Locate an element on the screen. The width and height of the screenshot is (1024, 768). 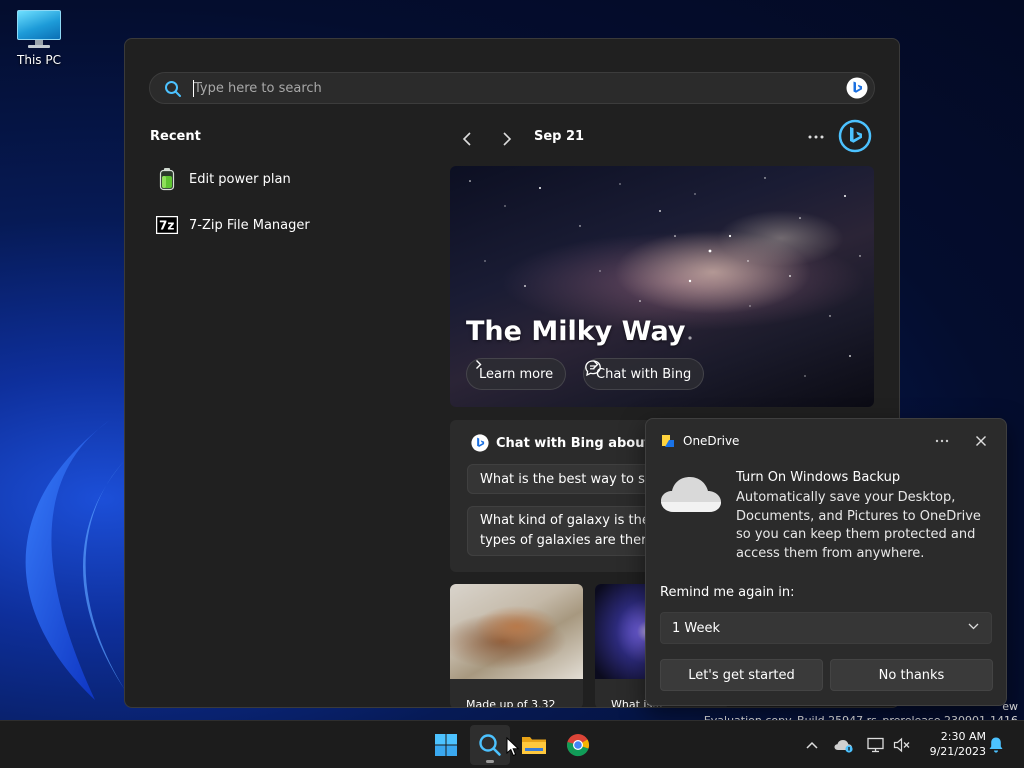
recent-item-label: Edit power plan is located at coordinates (240, 179).